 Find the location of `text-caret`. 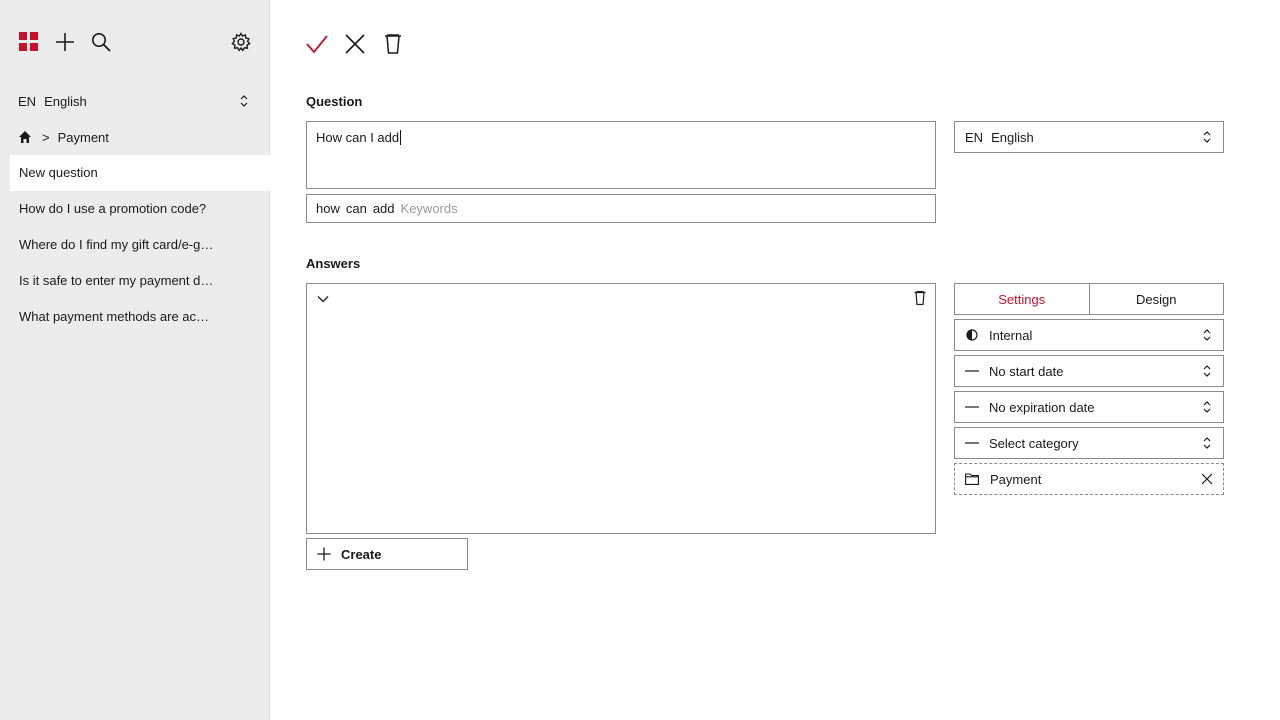

text-caret is located at coordinates (401, 137).